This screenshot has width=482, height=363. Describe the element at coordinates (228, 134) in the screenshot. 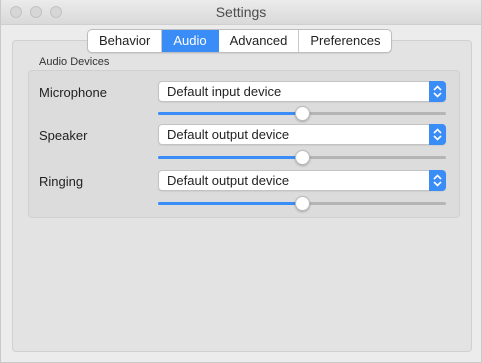

I see `speaker-select-value: Default output device` at that location.